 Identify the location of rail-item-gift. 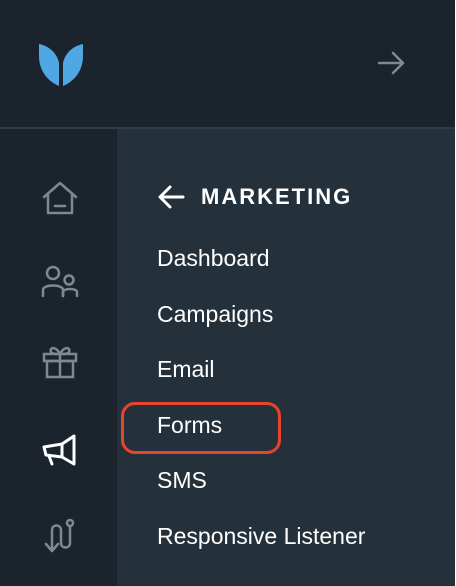
(60, 363).